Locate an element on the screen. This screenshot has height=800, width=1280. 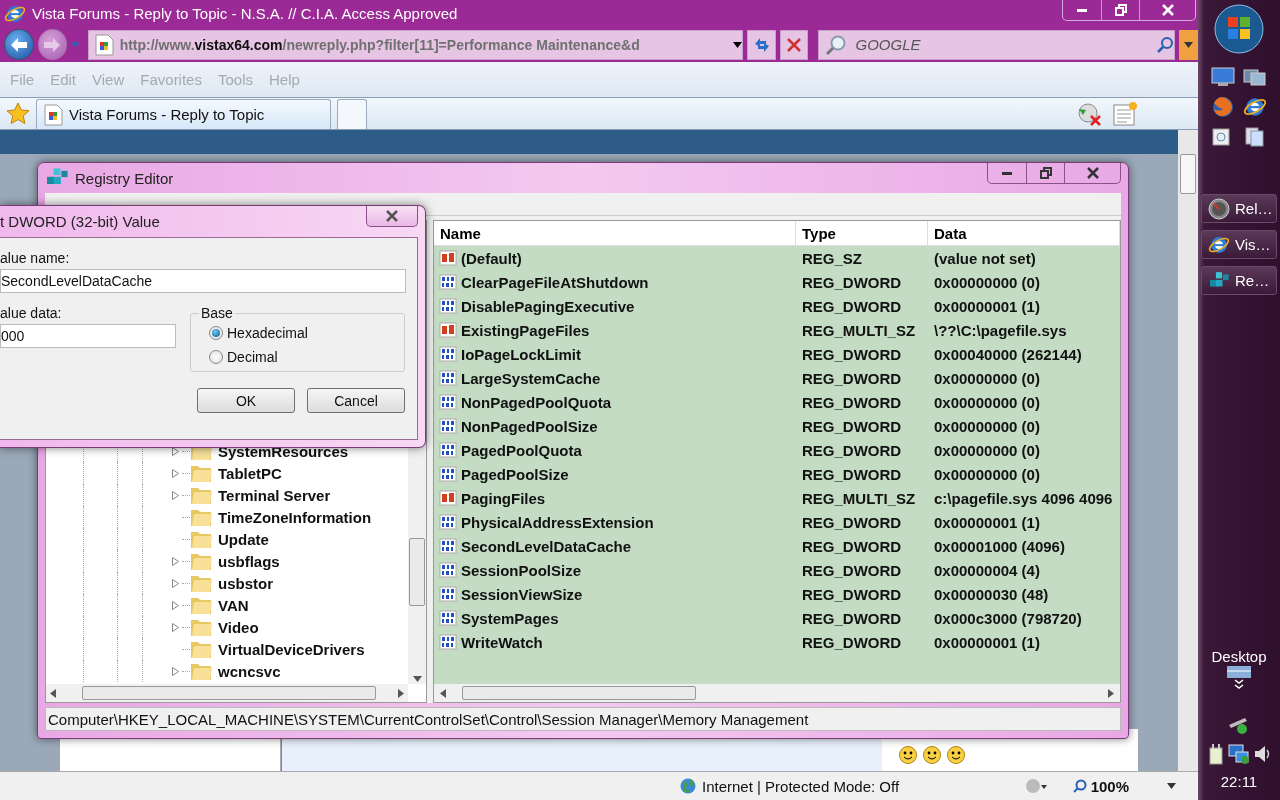
value-name: PhysicalAddressExtension is located at coordinates (557, 522).